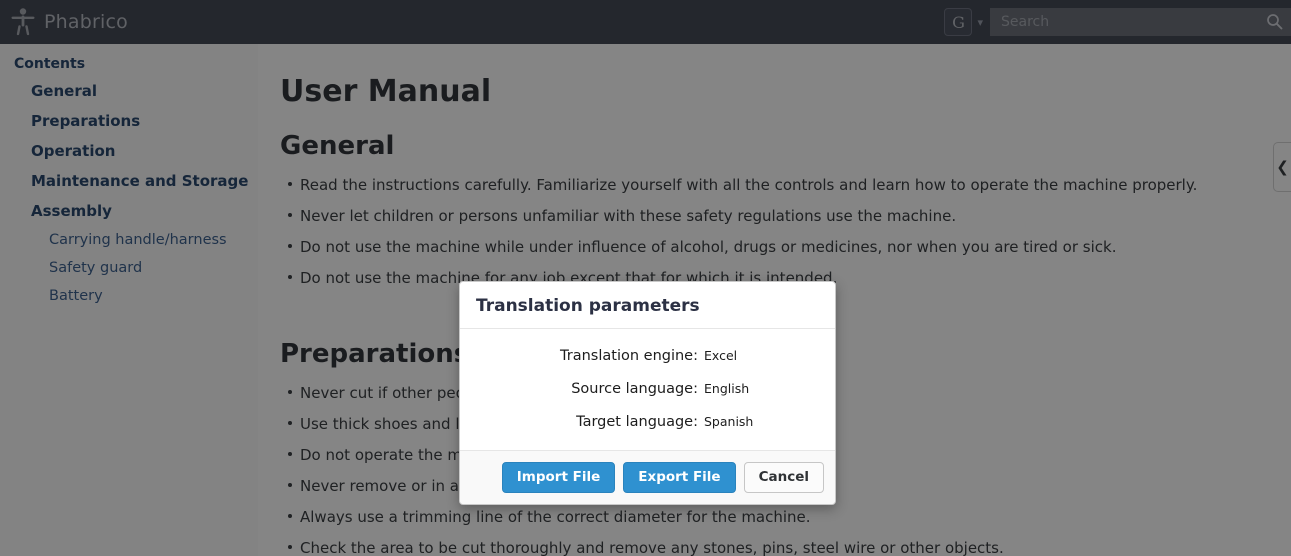 This screenshot has height=556, width=1291. Describe the element at coordinates (679, 477) in the screenshot. I see `export-file-button: Export File` at that location.